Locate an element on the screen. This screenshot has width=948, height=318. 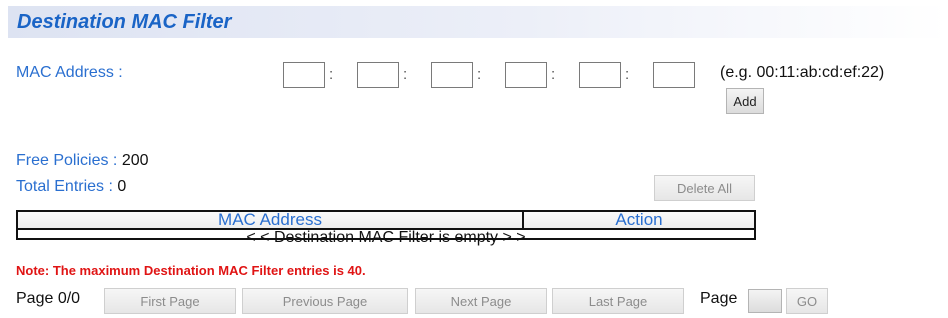
next-page-button: Next Page is located at coordinates (481, 301).